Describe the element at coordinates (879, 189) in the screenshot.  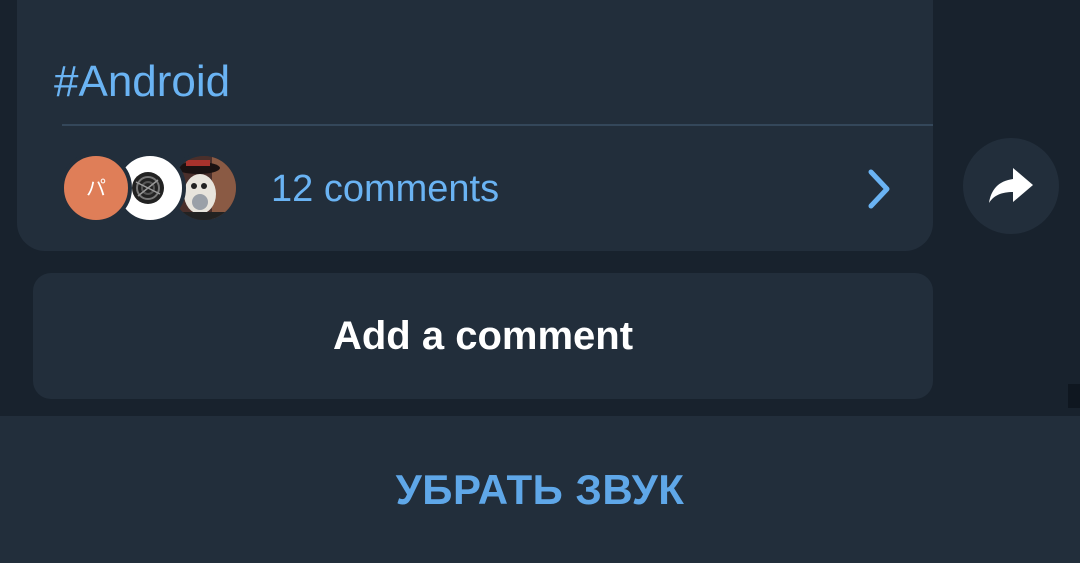
I see `chevron-right-icon` at that location.